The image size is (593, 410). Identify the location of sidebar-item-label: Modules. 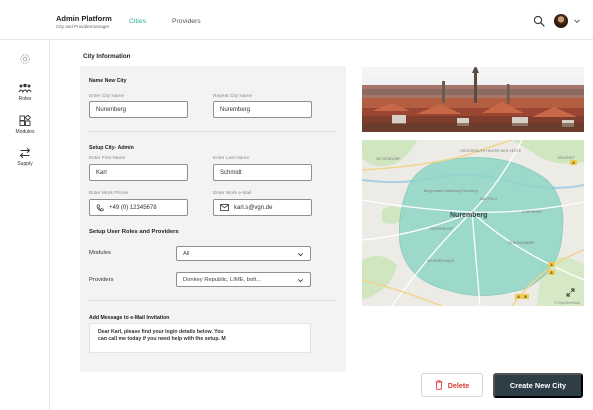
(25, 132).